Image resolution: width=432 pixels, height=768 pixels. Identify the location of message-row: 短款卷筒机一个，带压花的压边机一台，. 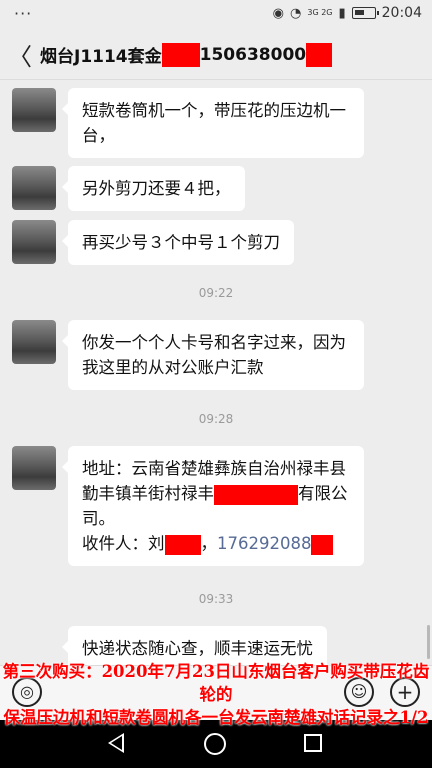
(188, 123).